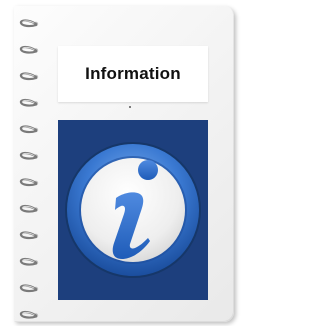 The image size is (320, 326). I want to click on page-title: Information, so click(133, 73).